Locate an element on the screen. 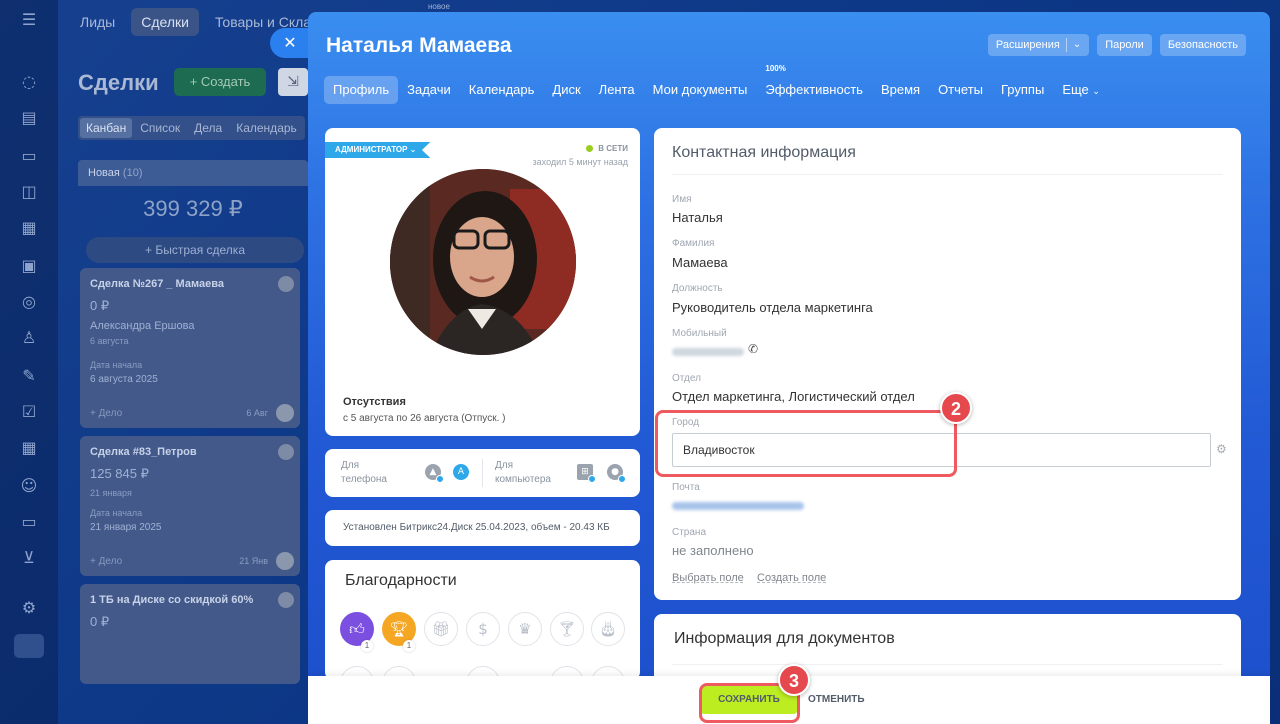 The image size is (1280, 724). passwords-button: Пароли is located at coordinates (1124, 45).